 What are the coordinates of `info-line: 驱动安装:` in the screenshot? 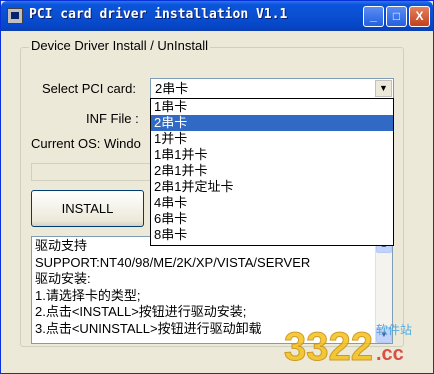 It's located at (63, 278).